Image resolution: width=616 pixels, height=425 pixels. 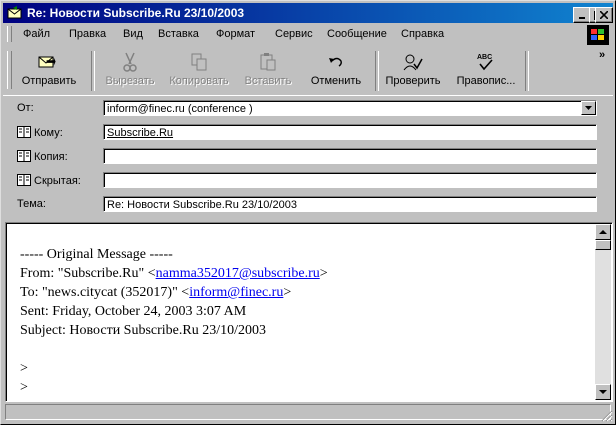 What do you see at coordinates (178, 34) in the screenshot?
I see `menu-insert: Вставка` at bounding box center [178, 34].